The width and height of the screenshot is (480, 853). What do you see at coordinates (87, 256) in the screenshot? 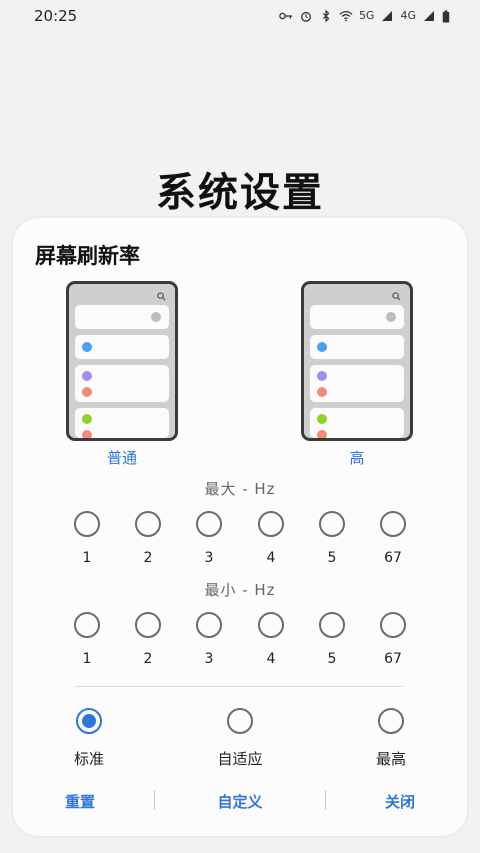
I see `dialog-title: 屏幕刷新率` at bounding box center [87, 256].